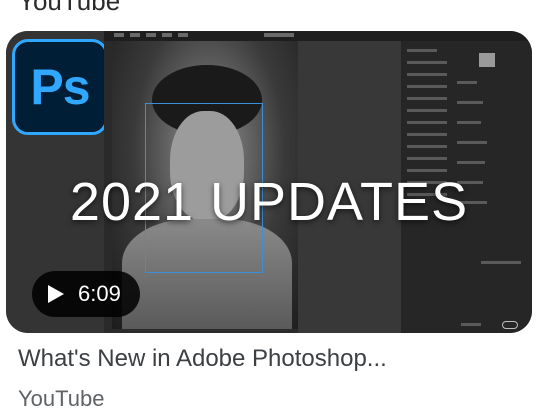  What do you see at coordinates (269, 202) in the screenshot?
I see `thumbnail-overlay-title: 2021 UPDATES` at bounding box center [269, 202].